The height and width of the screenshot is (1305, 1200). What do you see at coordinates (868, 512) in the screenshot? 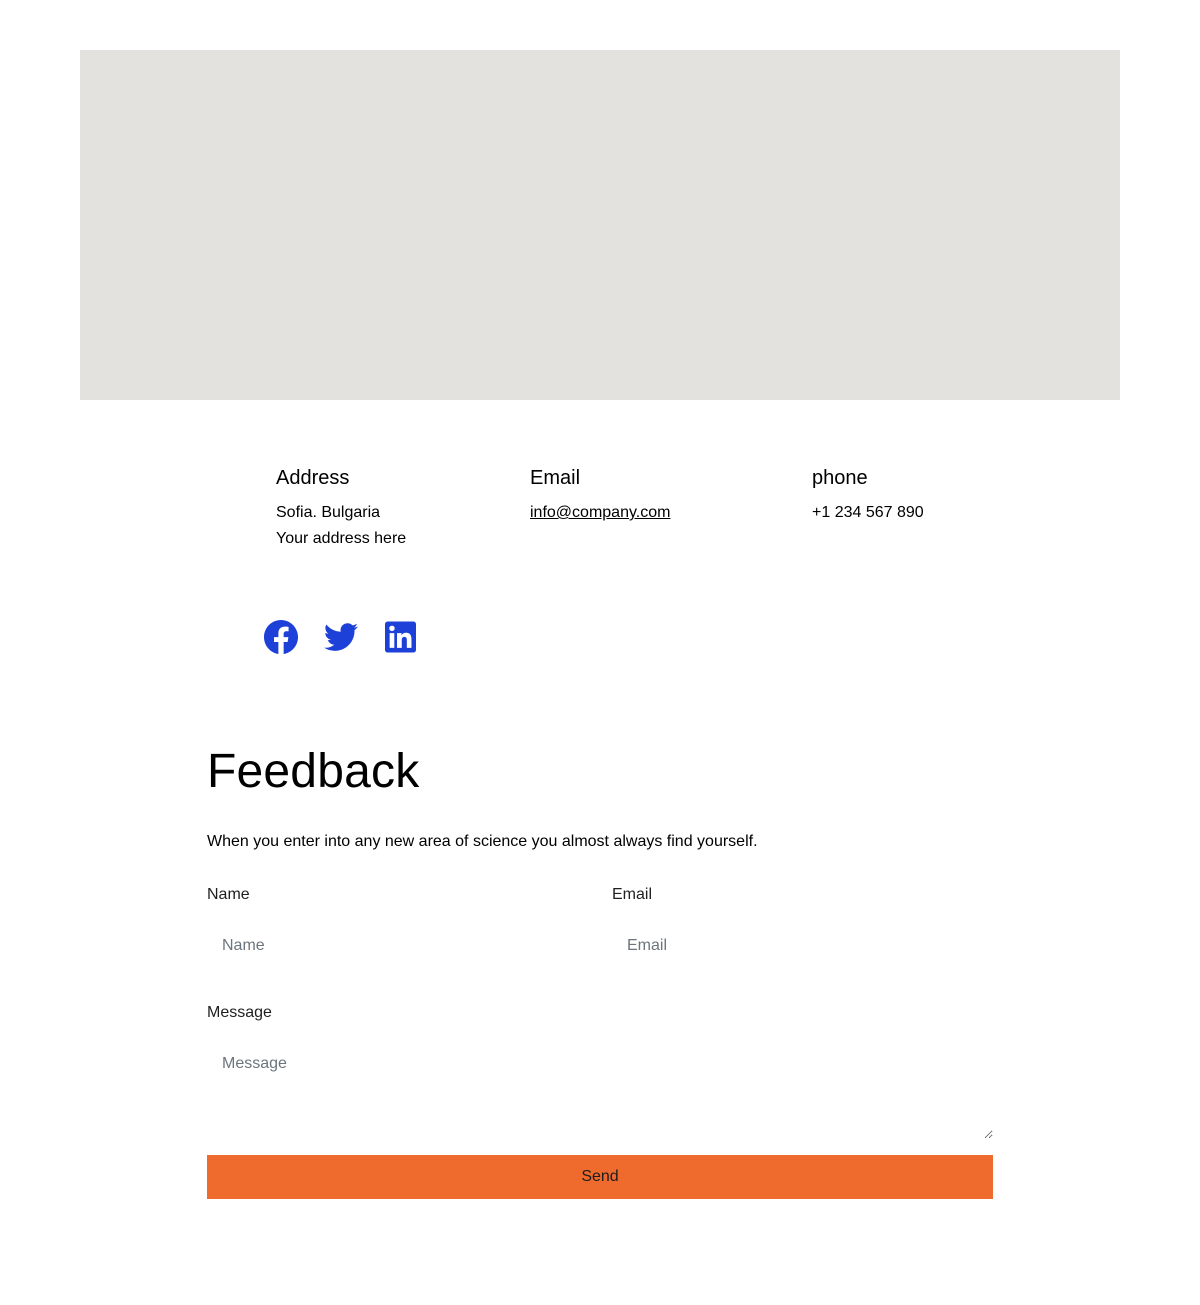
I see `phone-number: +1 234 567 890` at bounding box center [868, 512].